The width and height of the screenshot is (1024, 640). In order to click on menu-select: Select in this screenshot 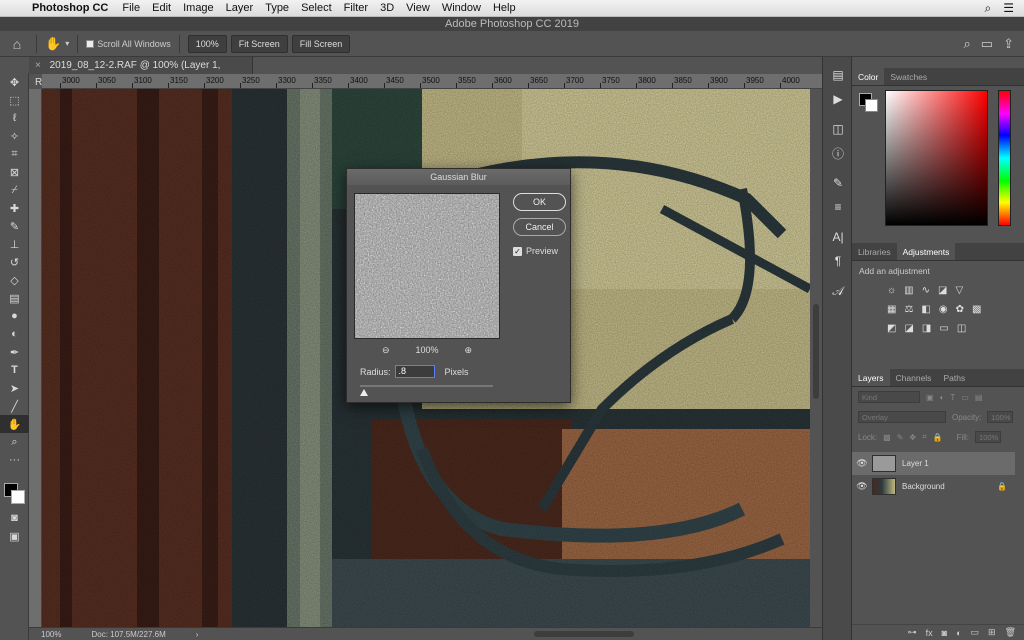, I will do `click(316, 8)`.